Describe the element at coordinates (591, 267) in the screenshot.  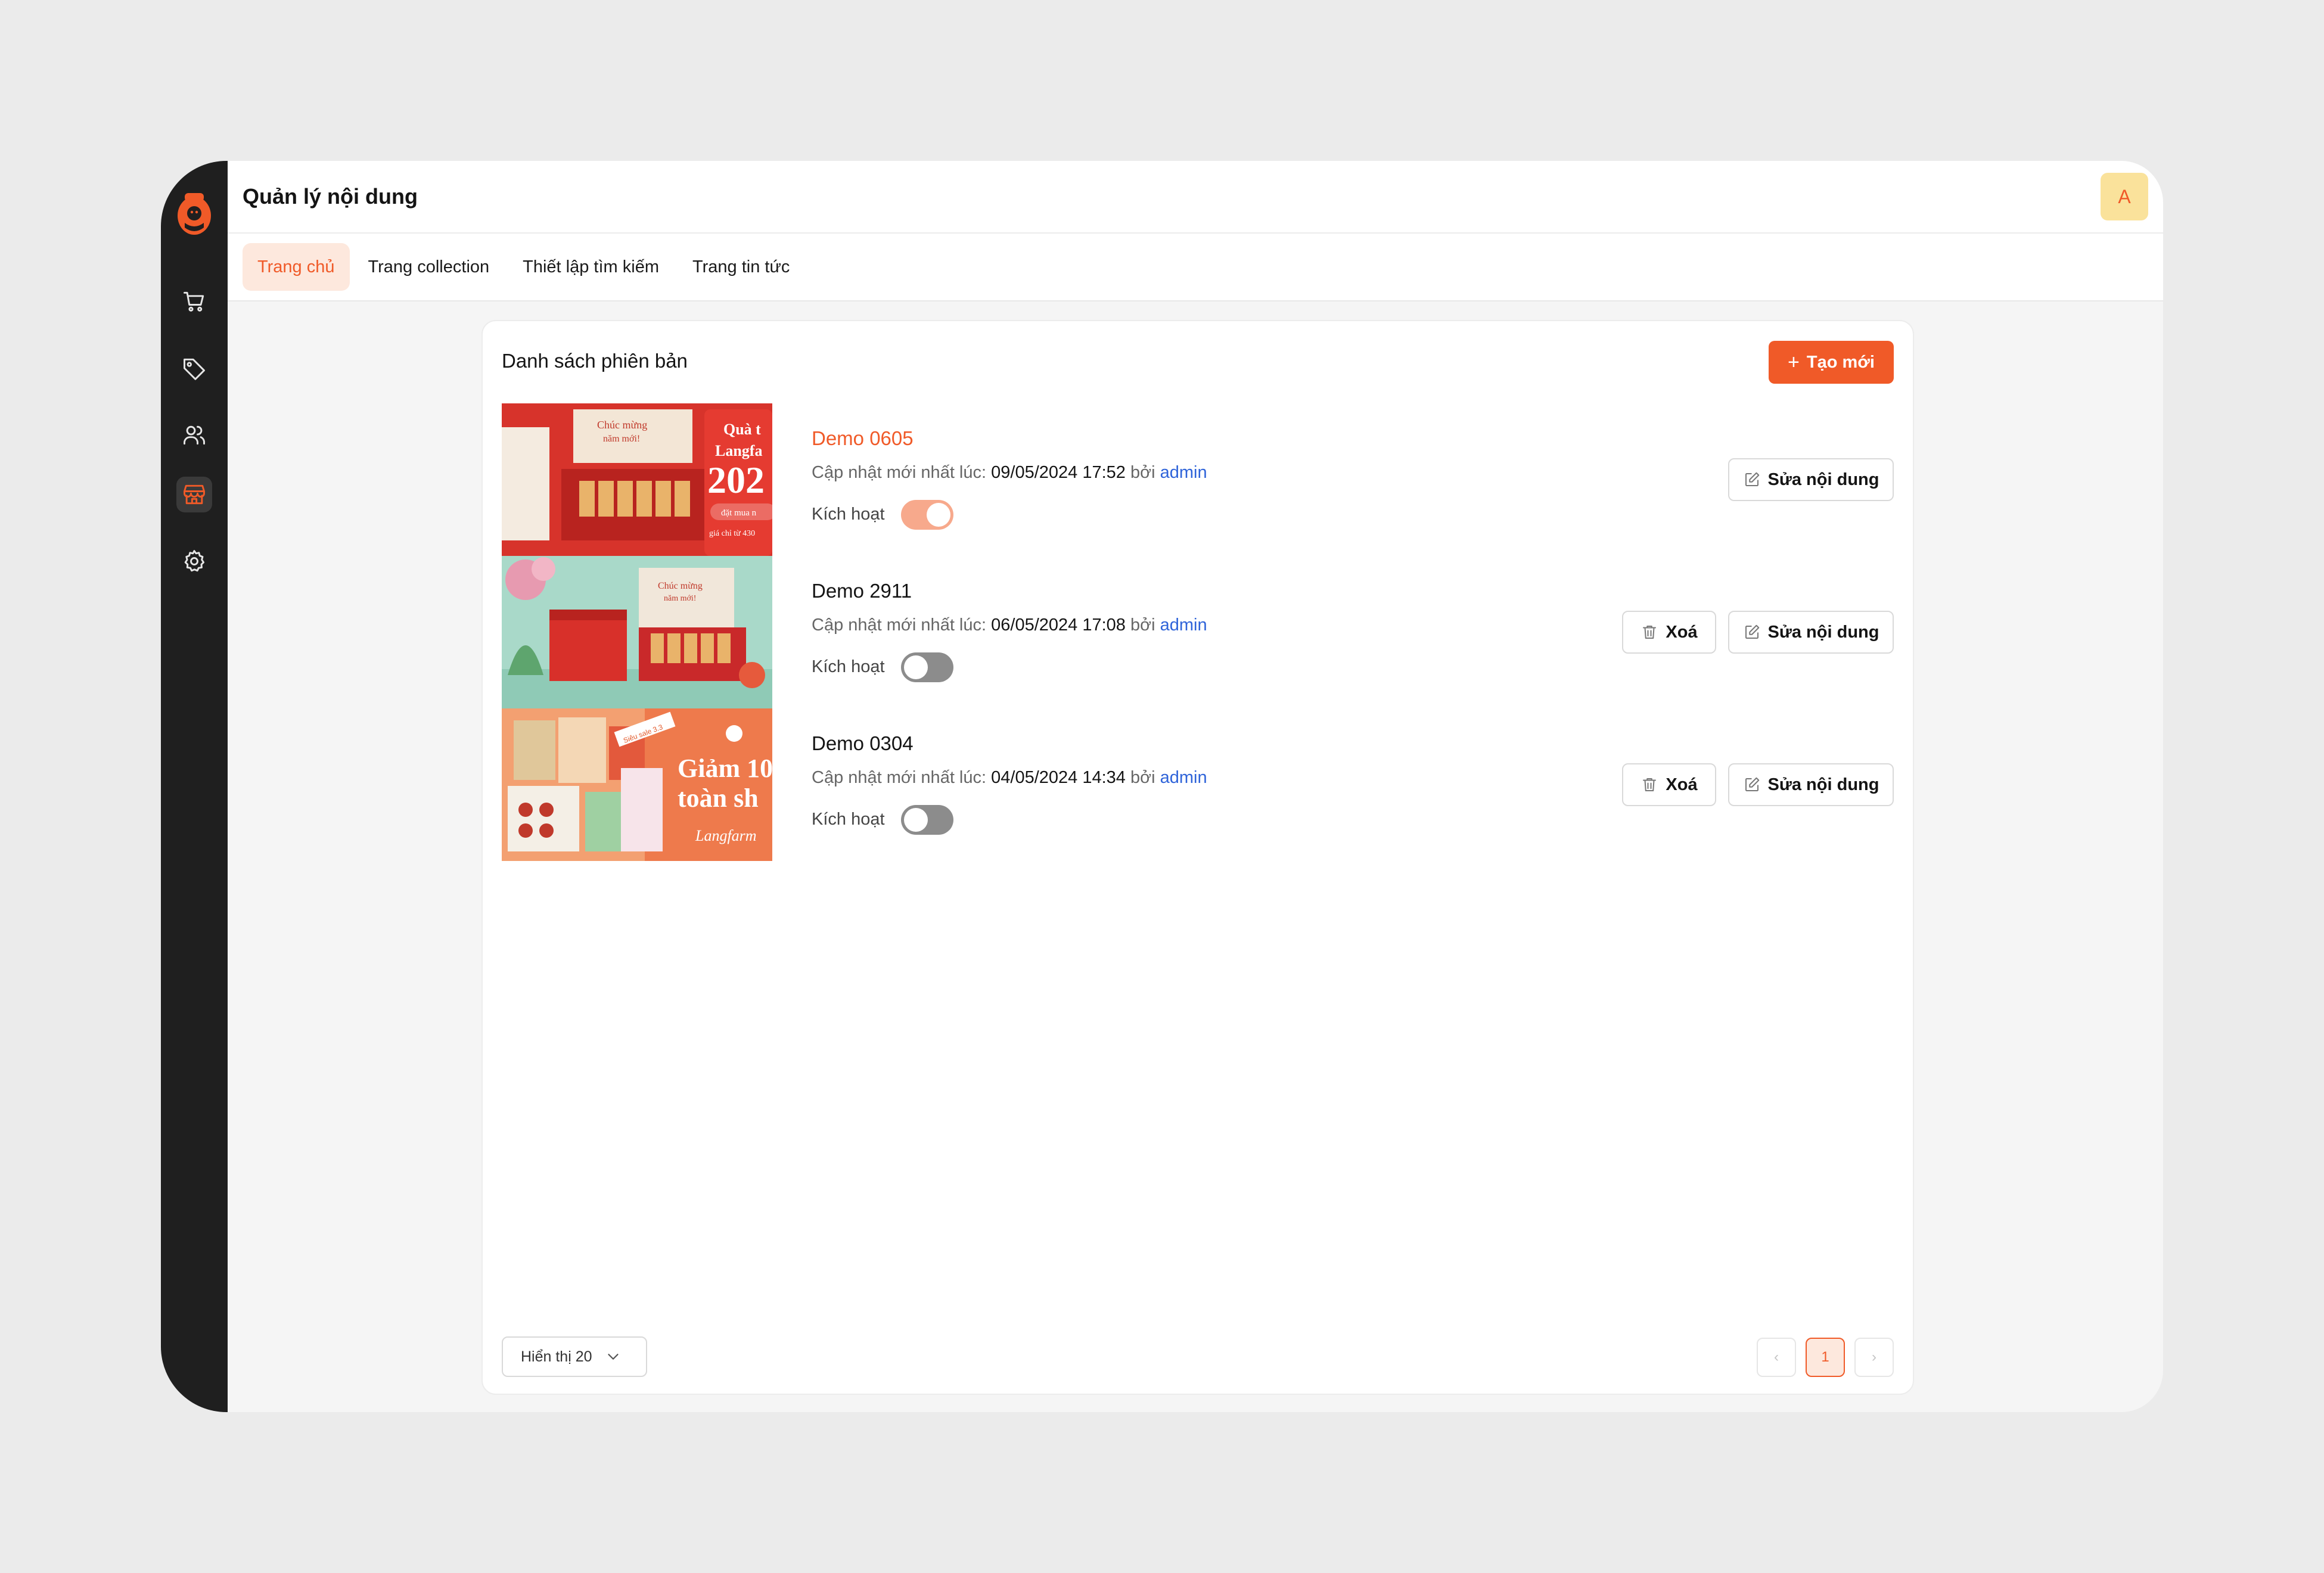
I see `tab-search-settings: Thiết lập tìm kiếm` at that location.